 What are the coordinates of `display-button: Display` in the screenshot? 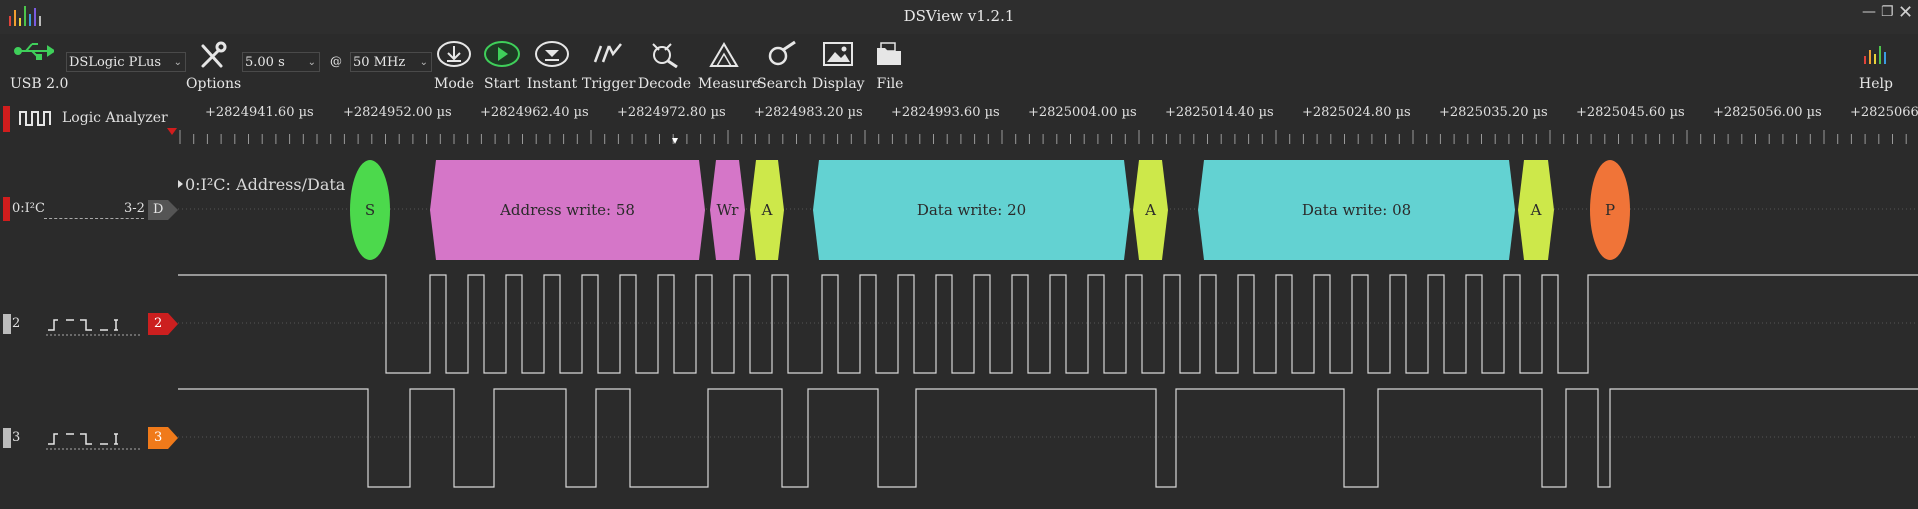 It's located at (838, 66).